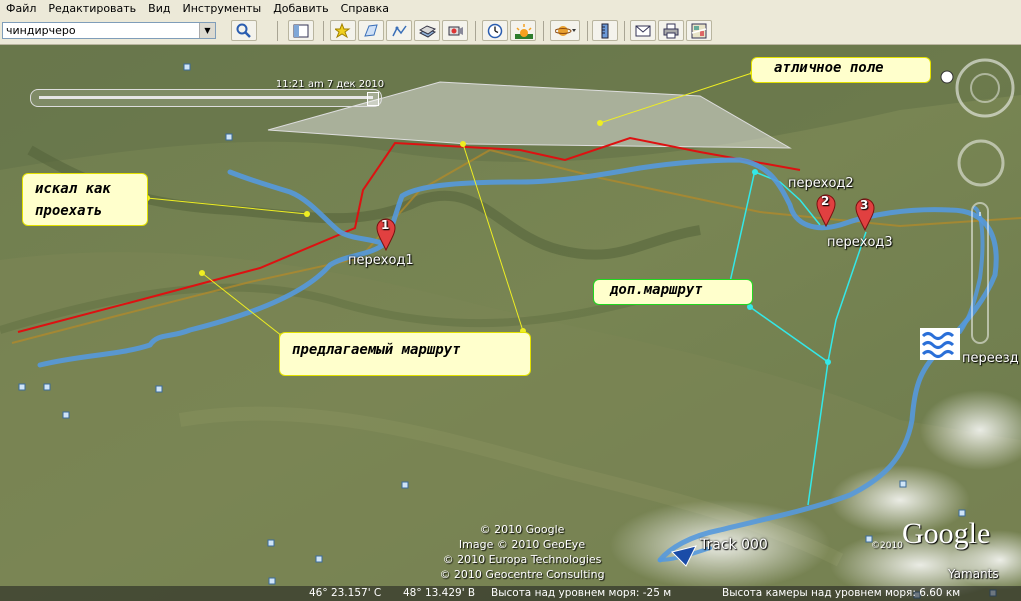  I want to click on ruler-icon, so click(605, 31).